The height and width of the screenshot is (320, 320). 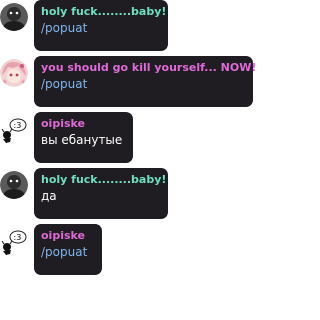 I want to click on message-text: вы ебанутые, so click(x=82, y=140).